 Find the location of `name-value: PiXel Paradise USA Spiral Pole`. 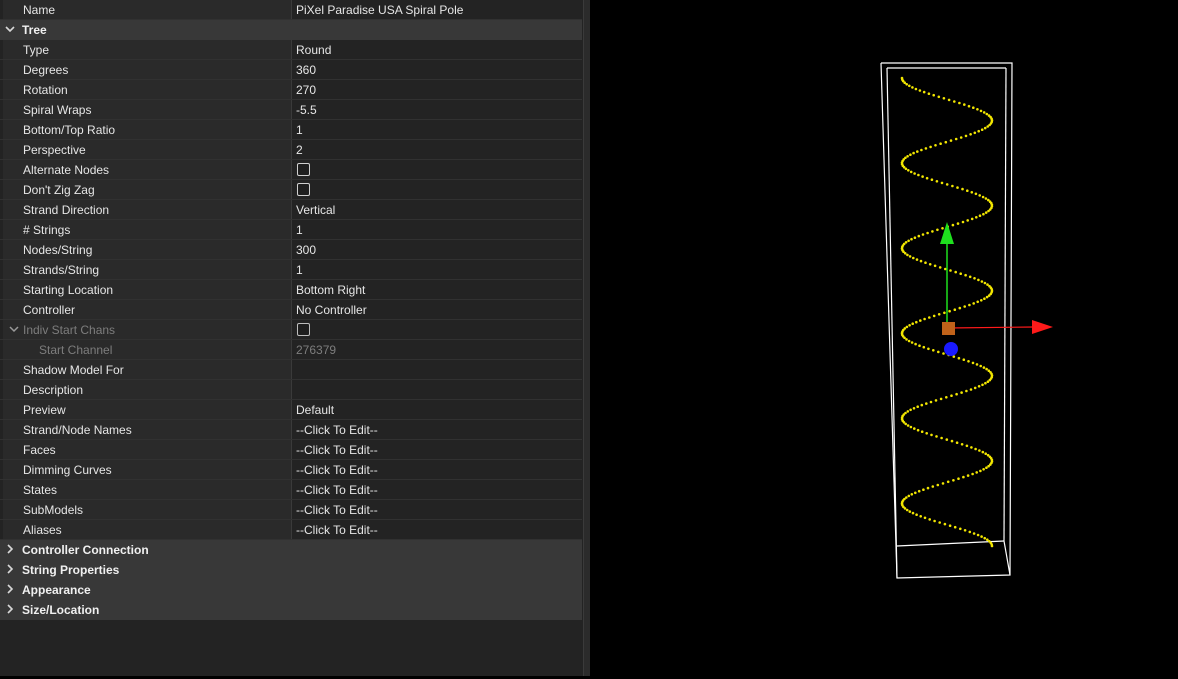

name-value: PiXel Paradise USA Spiral Pole is located at coordinates (379, 10).